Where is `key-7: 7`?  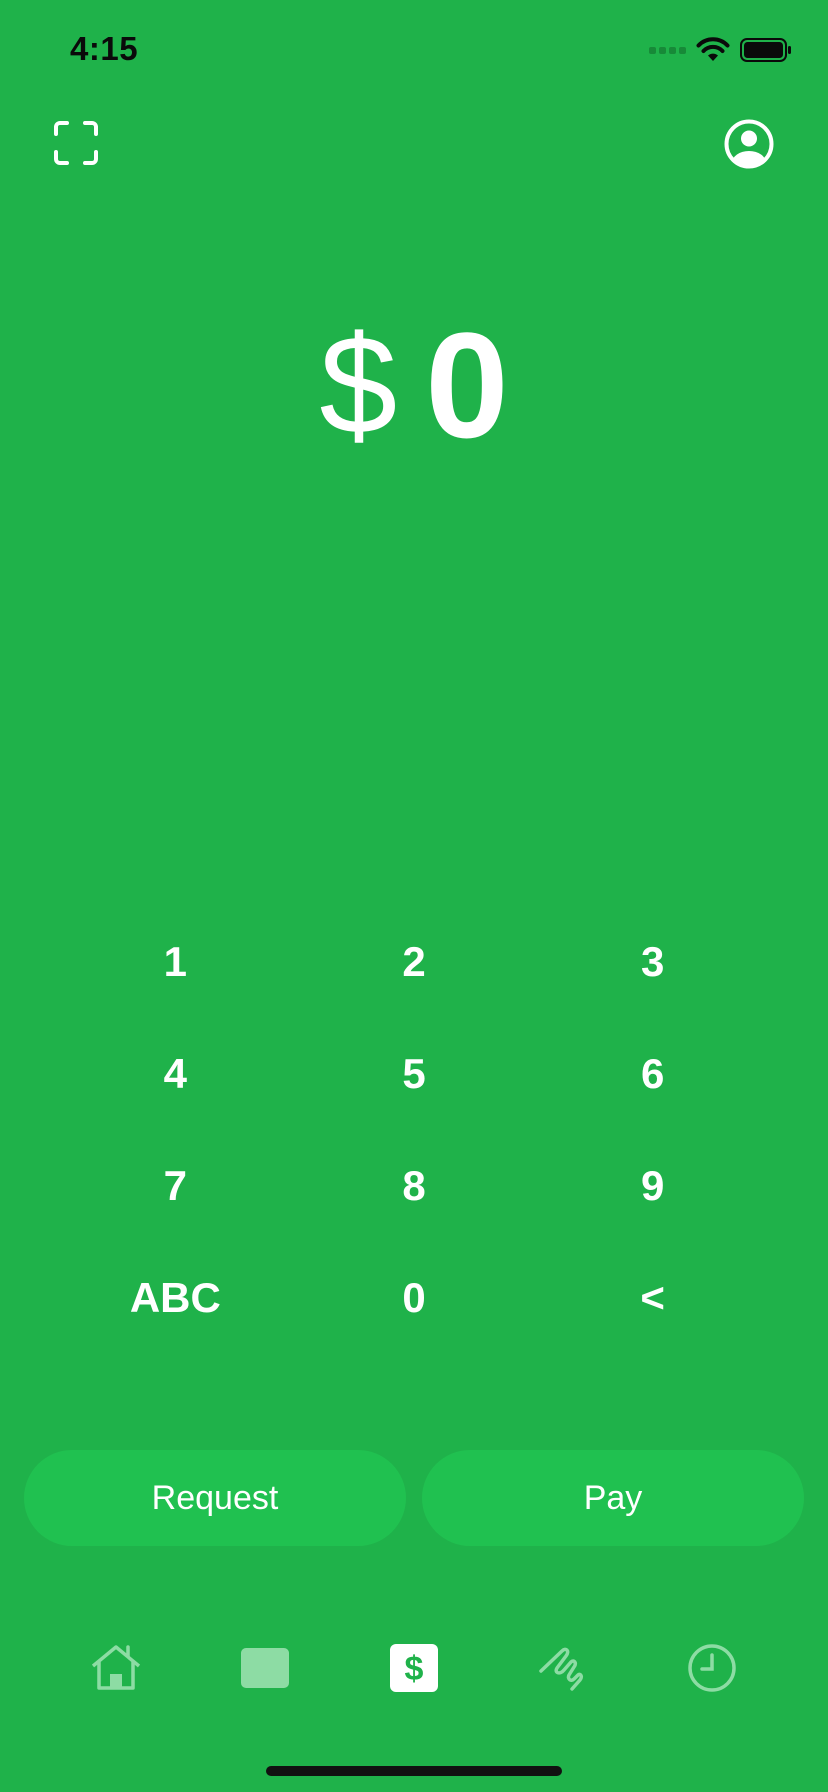 key-7: 7 is located at coordinates (175, 1186).